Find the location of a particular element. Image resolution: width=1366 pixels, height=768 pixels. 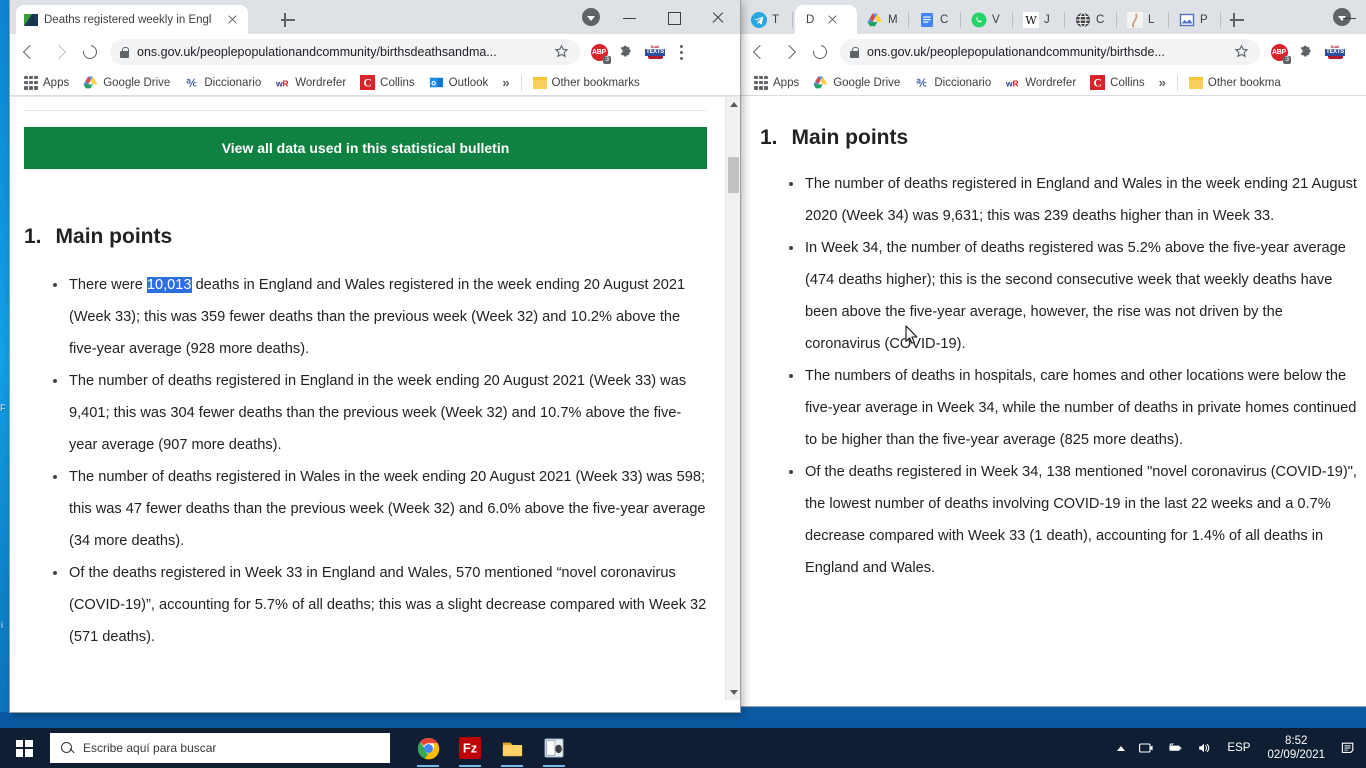

chrome-menu-icon is located at coordinates (681, 52).